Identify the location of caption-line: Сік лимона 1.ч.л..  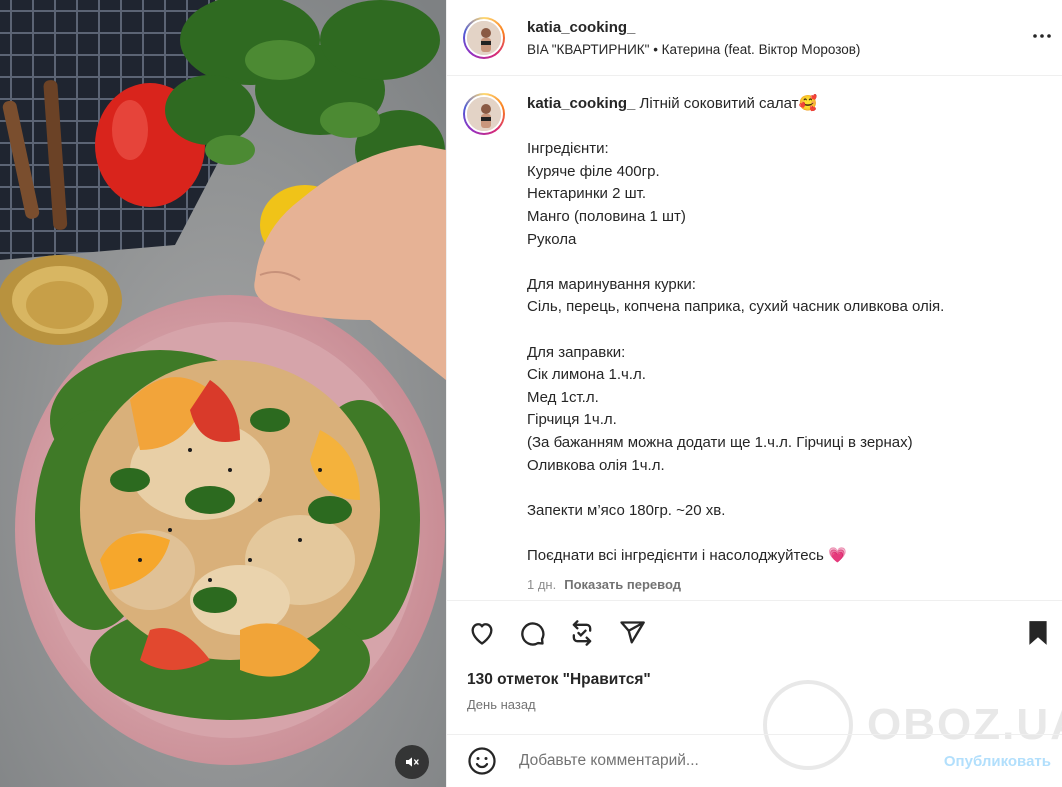
(586, 375).